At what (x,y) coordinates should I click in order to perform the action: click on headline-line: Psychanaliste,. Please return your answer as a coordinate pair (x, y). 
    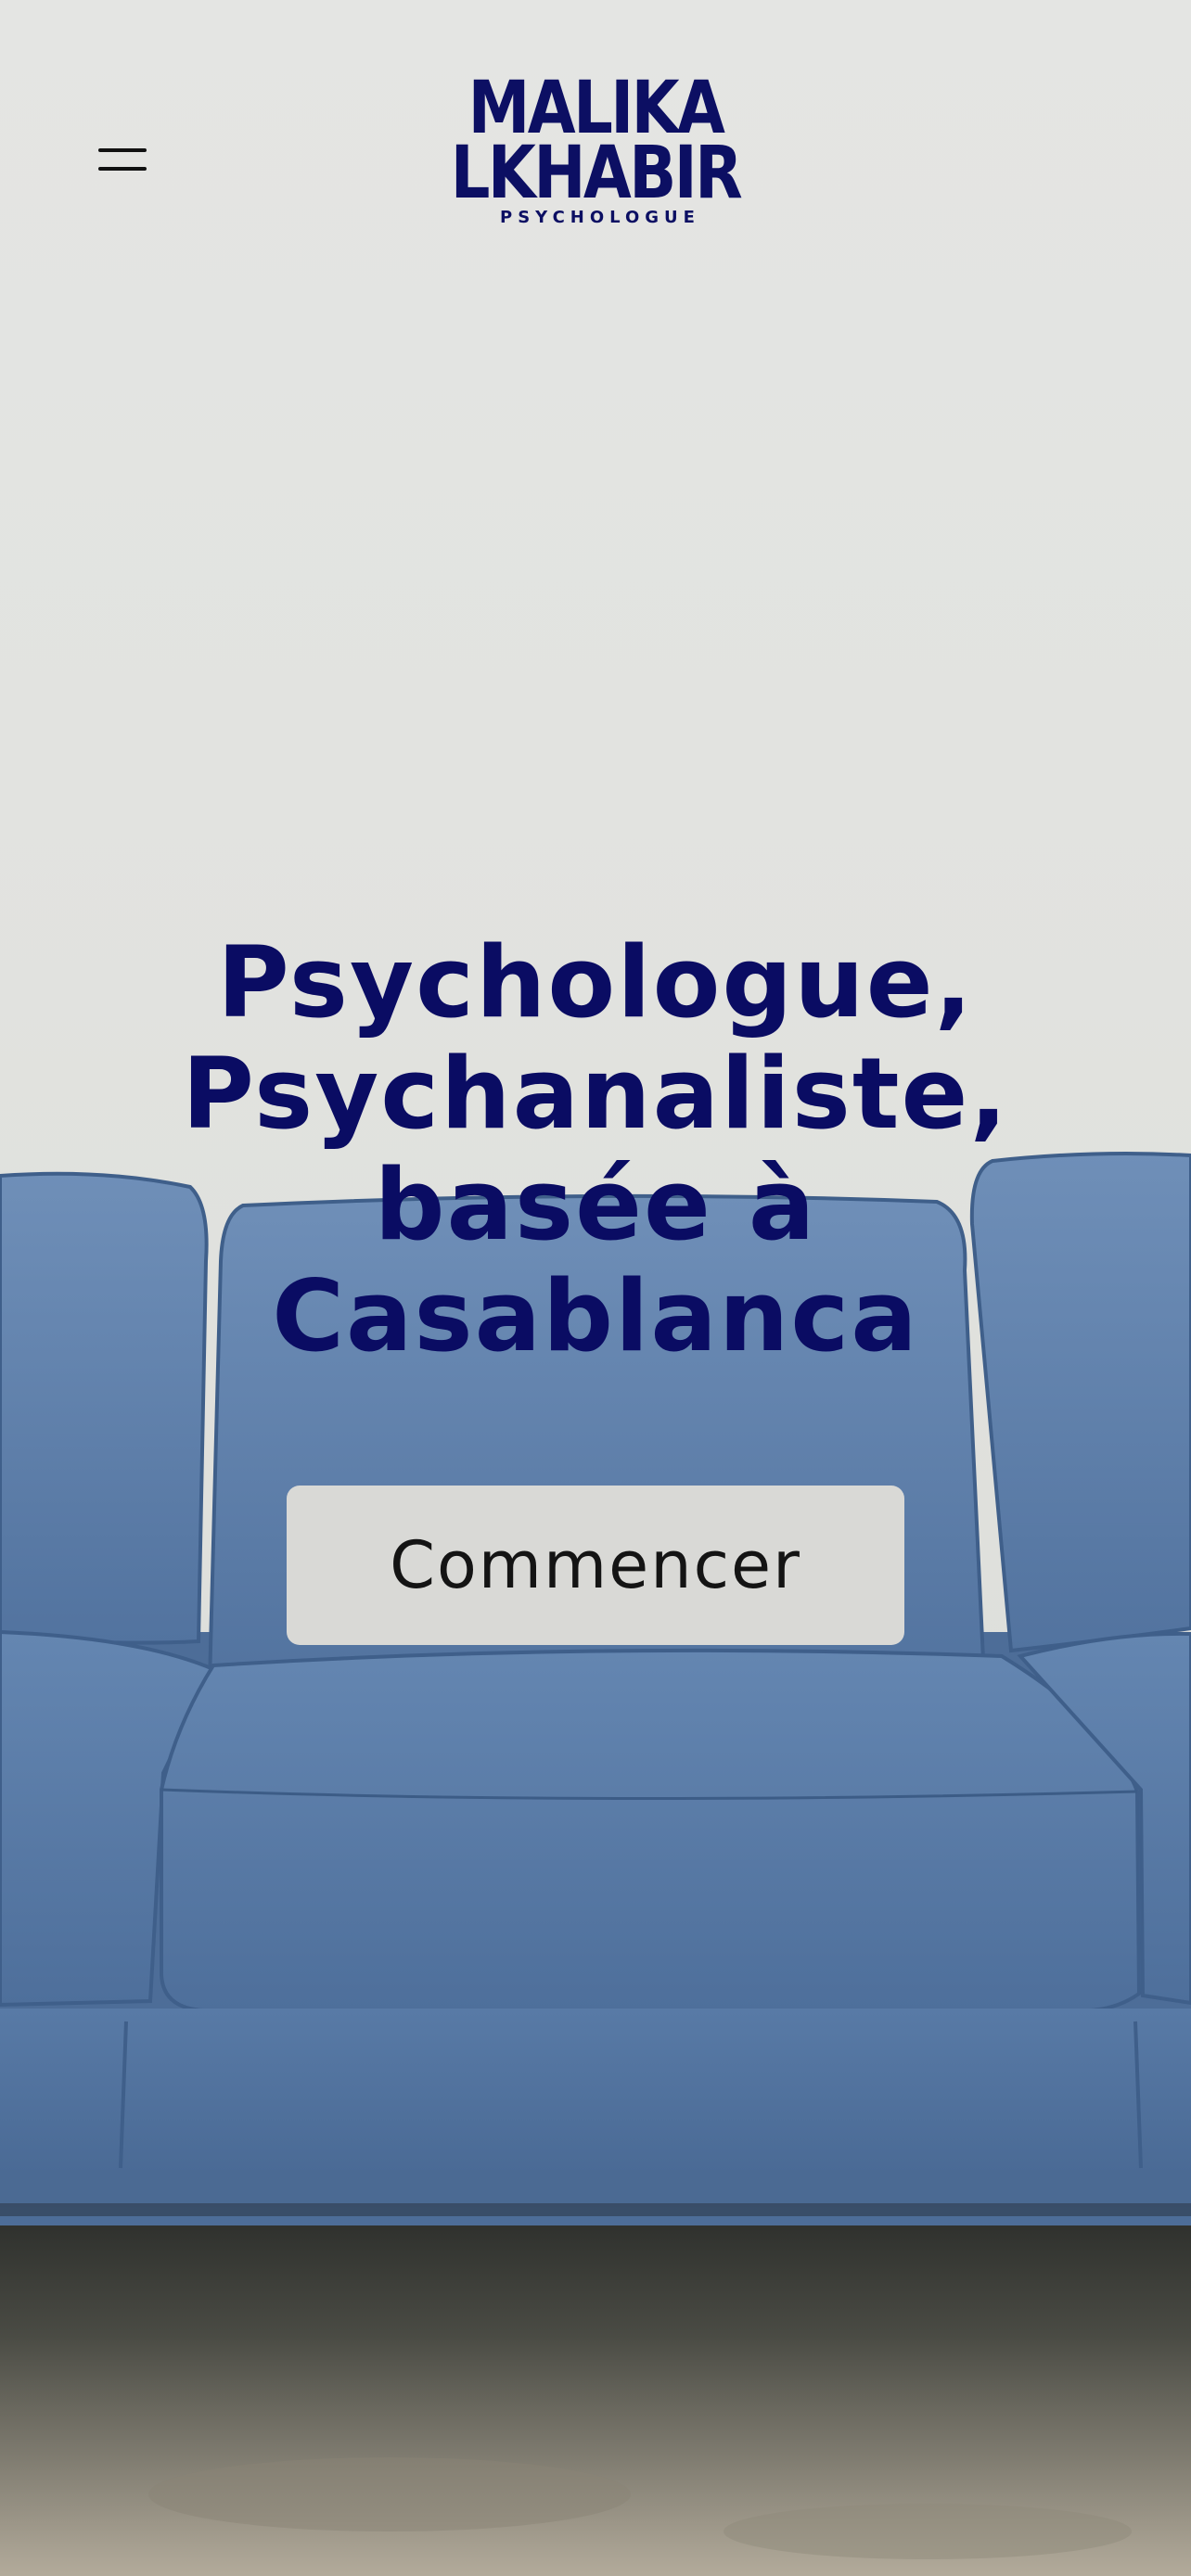
    Looking at the image, I should click on (595, 1094).